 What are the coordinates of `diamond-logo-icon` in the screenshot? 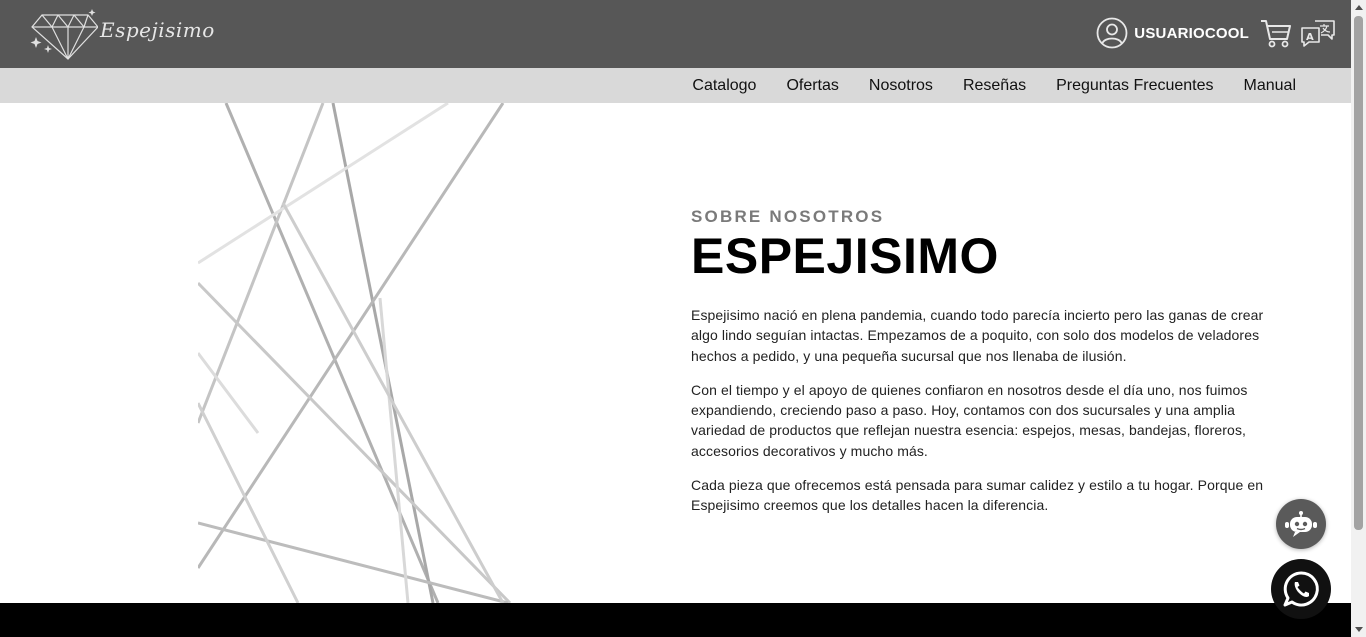 It's located at (64, 34).